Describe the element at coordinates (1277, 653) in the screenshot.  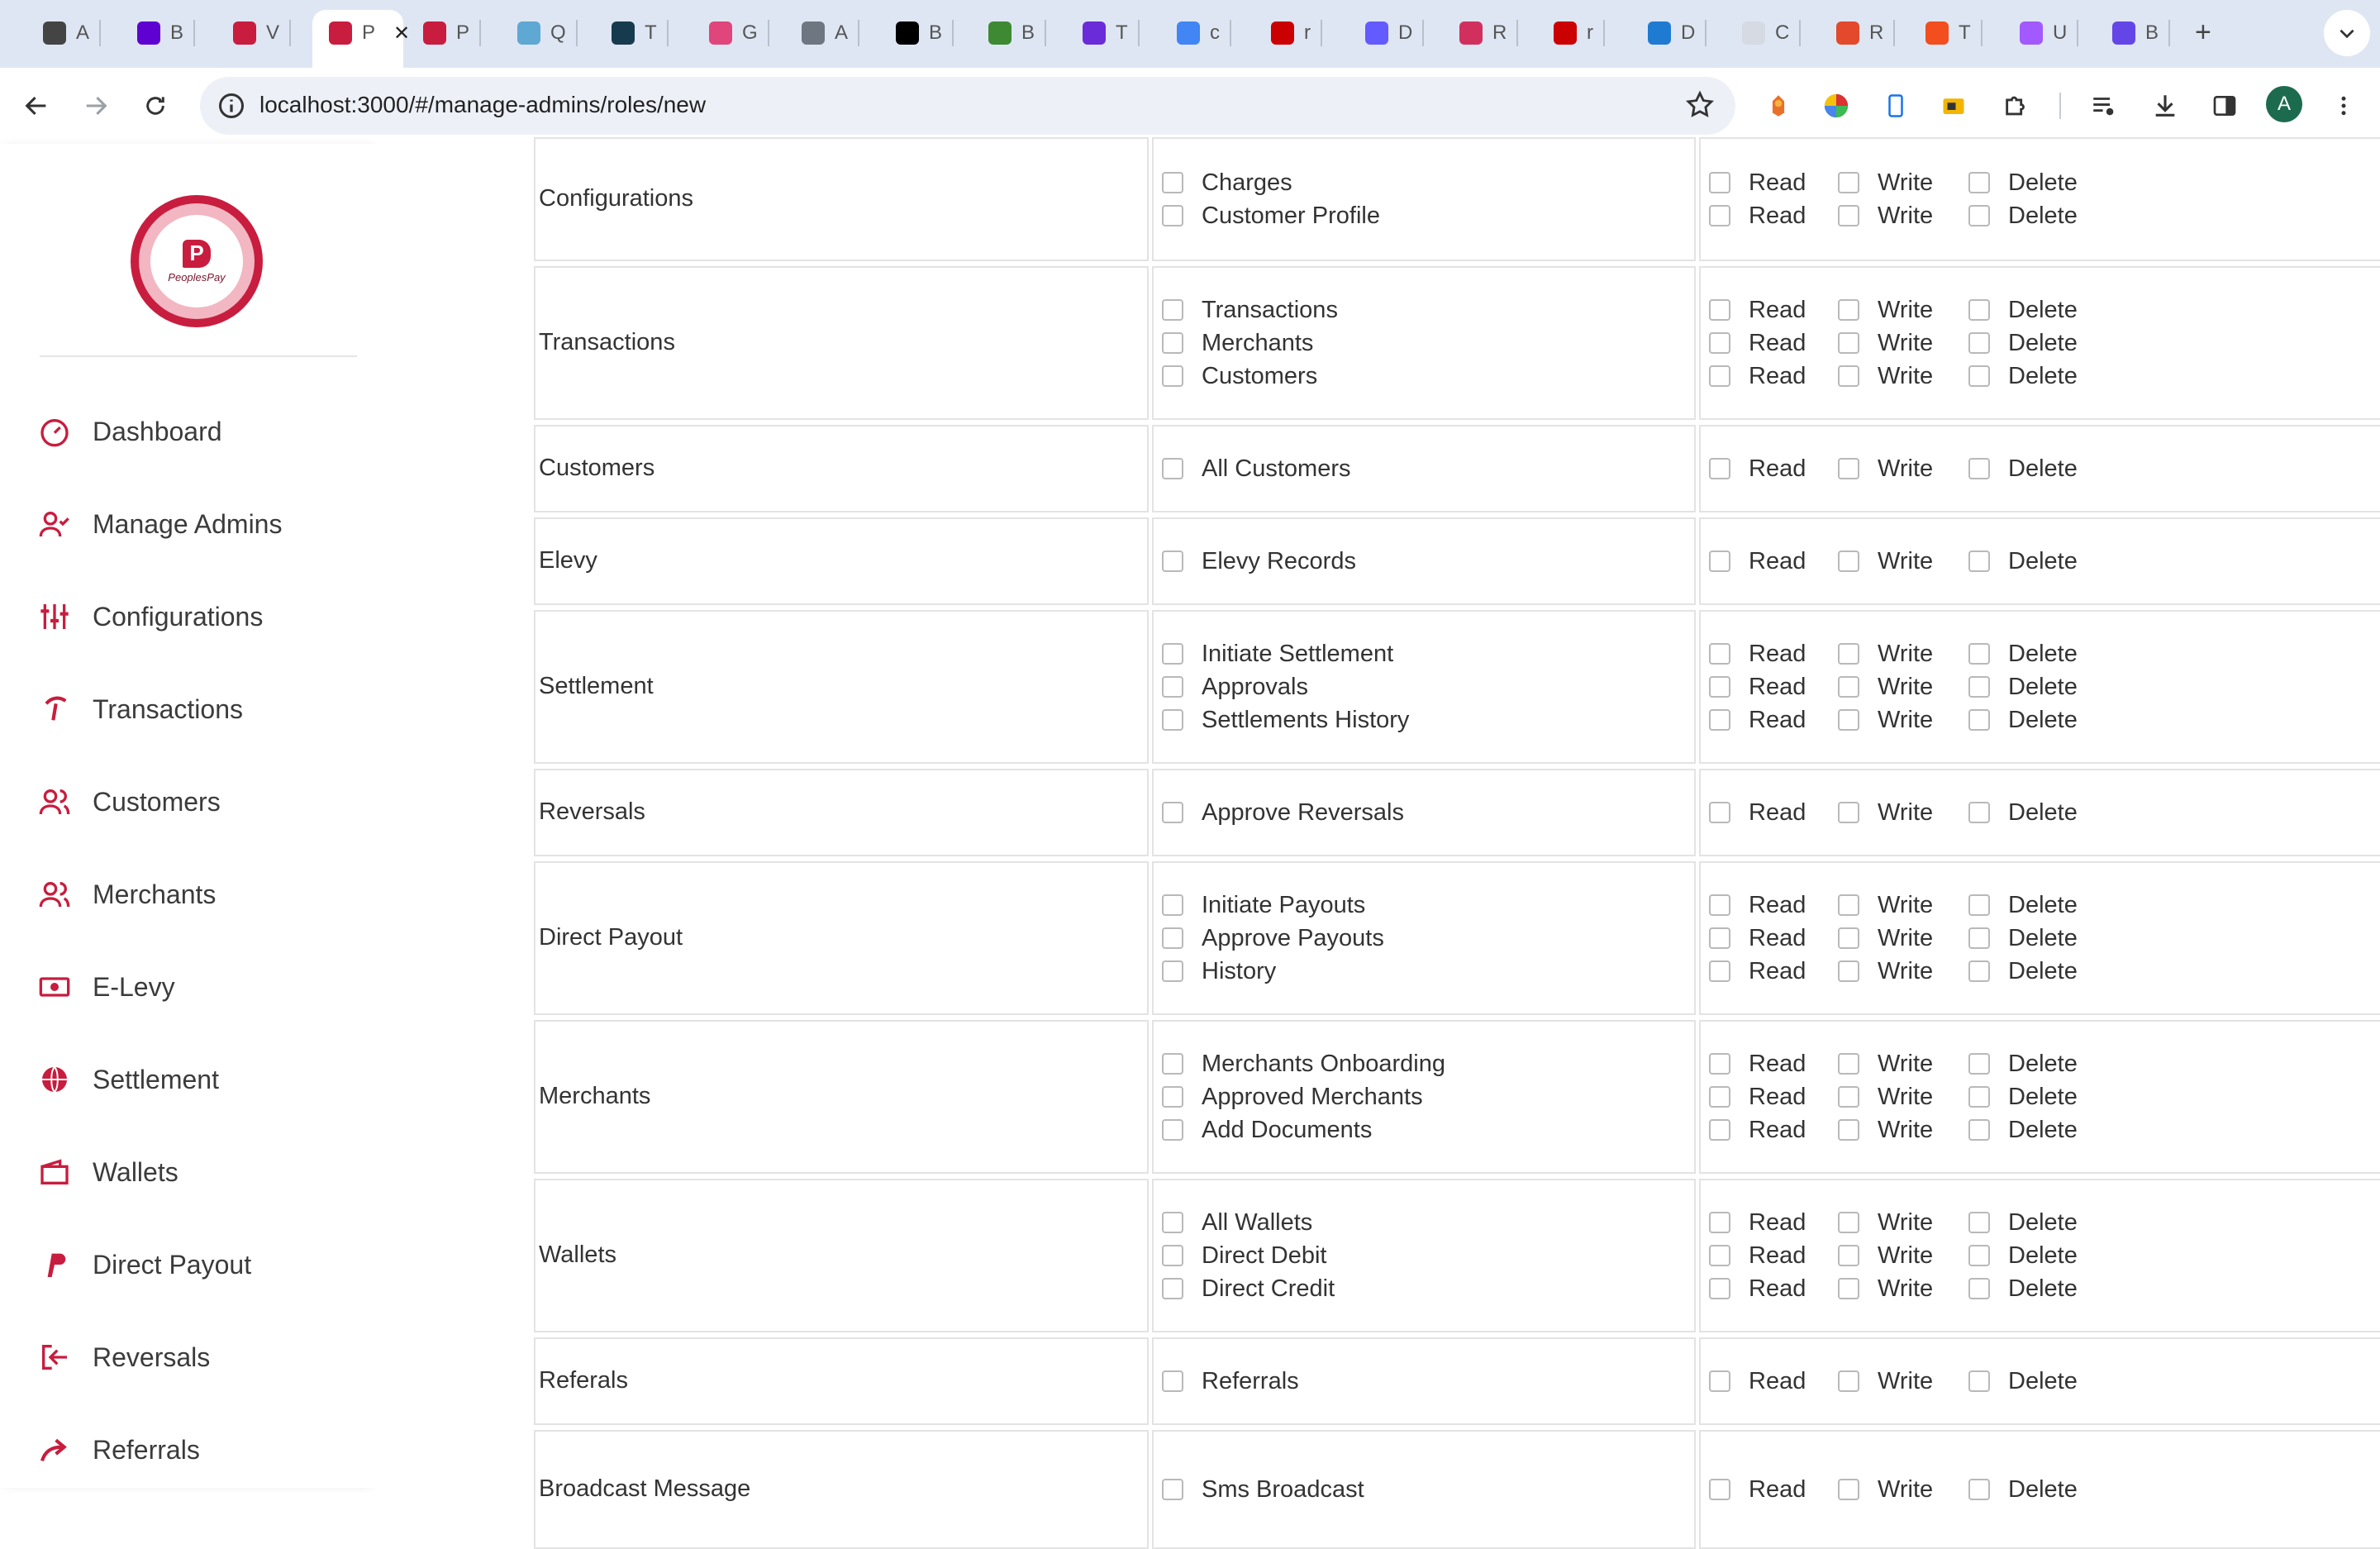
I see `submodule-option: Initiate Settlement` at that location.